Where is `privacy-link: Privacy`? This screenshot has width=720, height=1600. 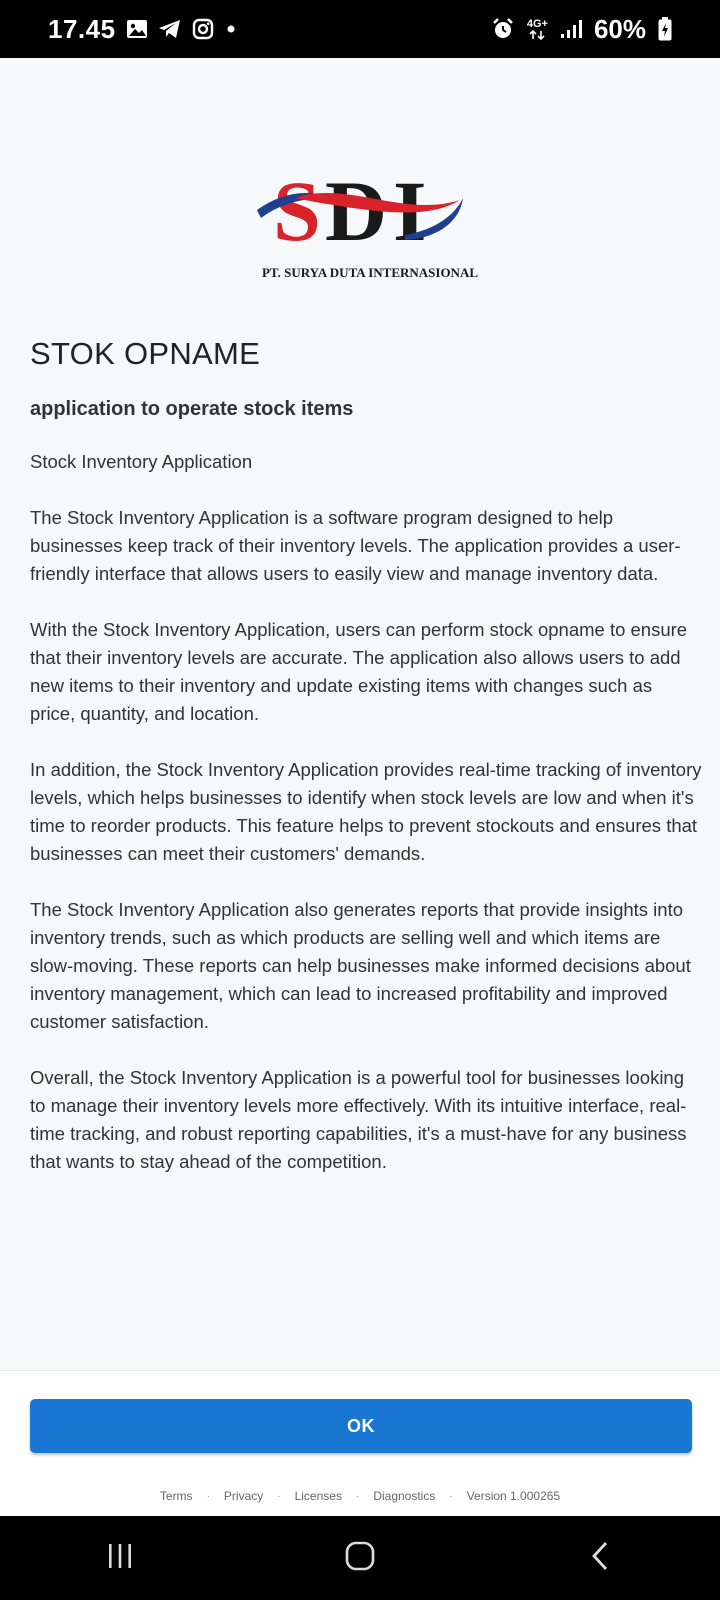
privacy-link: Privacy is located at coordinates (243, 1496).